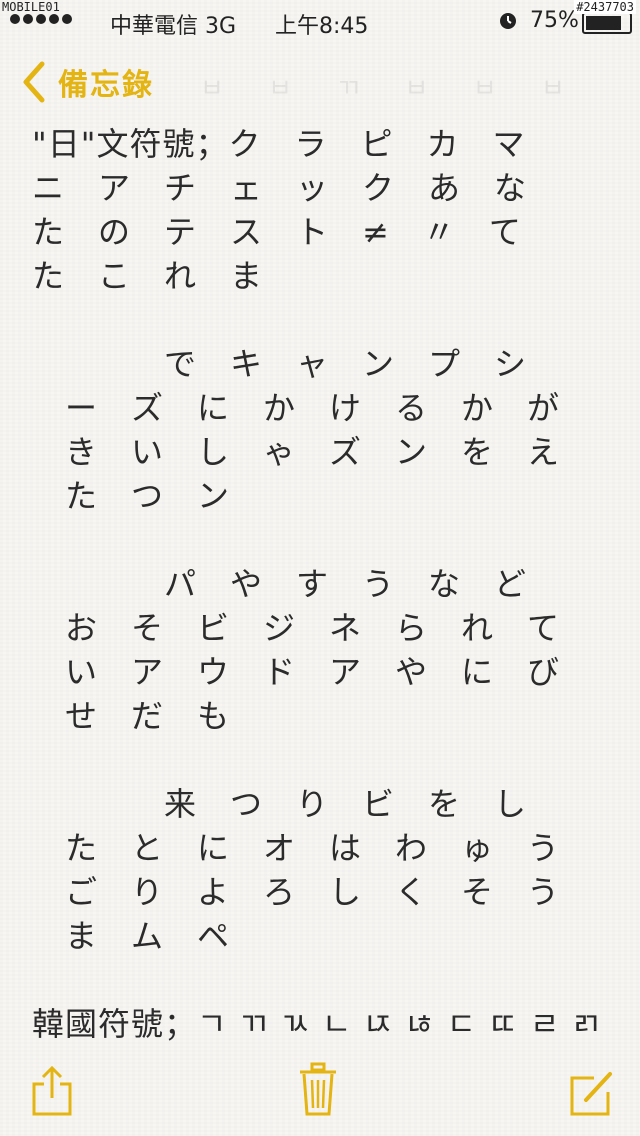  What do you see at coordinates (31, 7) in the screenshot?
I see `watermark-text: MOBILE01` at bounding box center [31, 7].